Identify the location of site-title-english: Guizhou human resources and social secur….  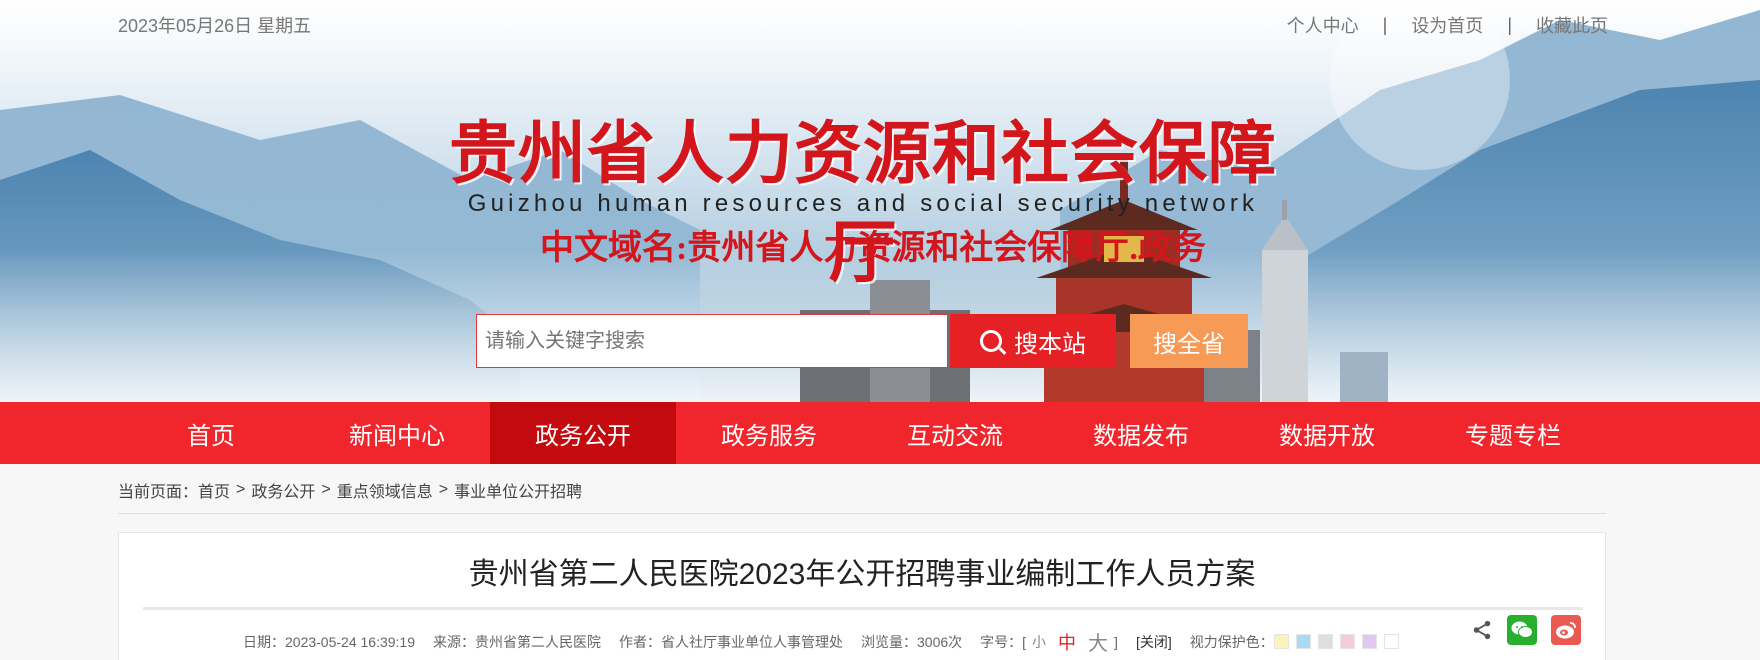
(863, 203).